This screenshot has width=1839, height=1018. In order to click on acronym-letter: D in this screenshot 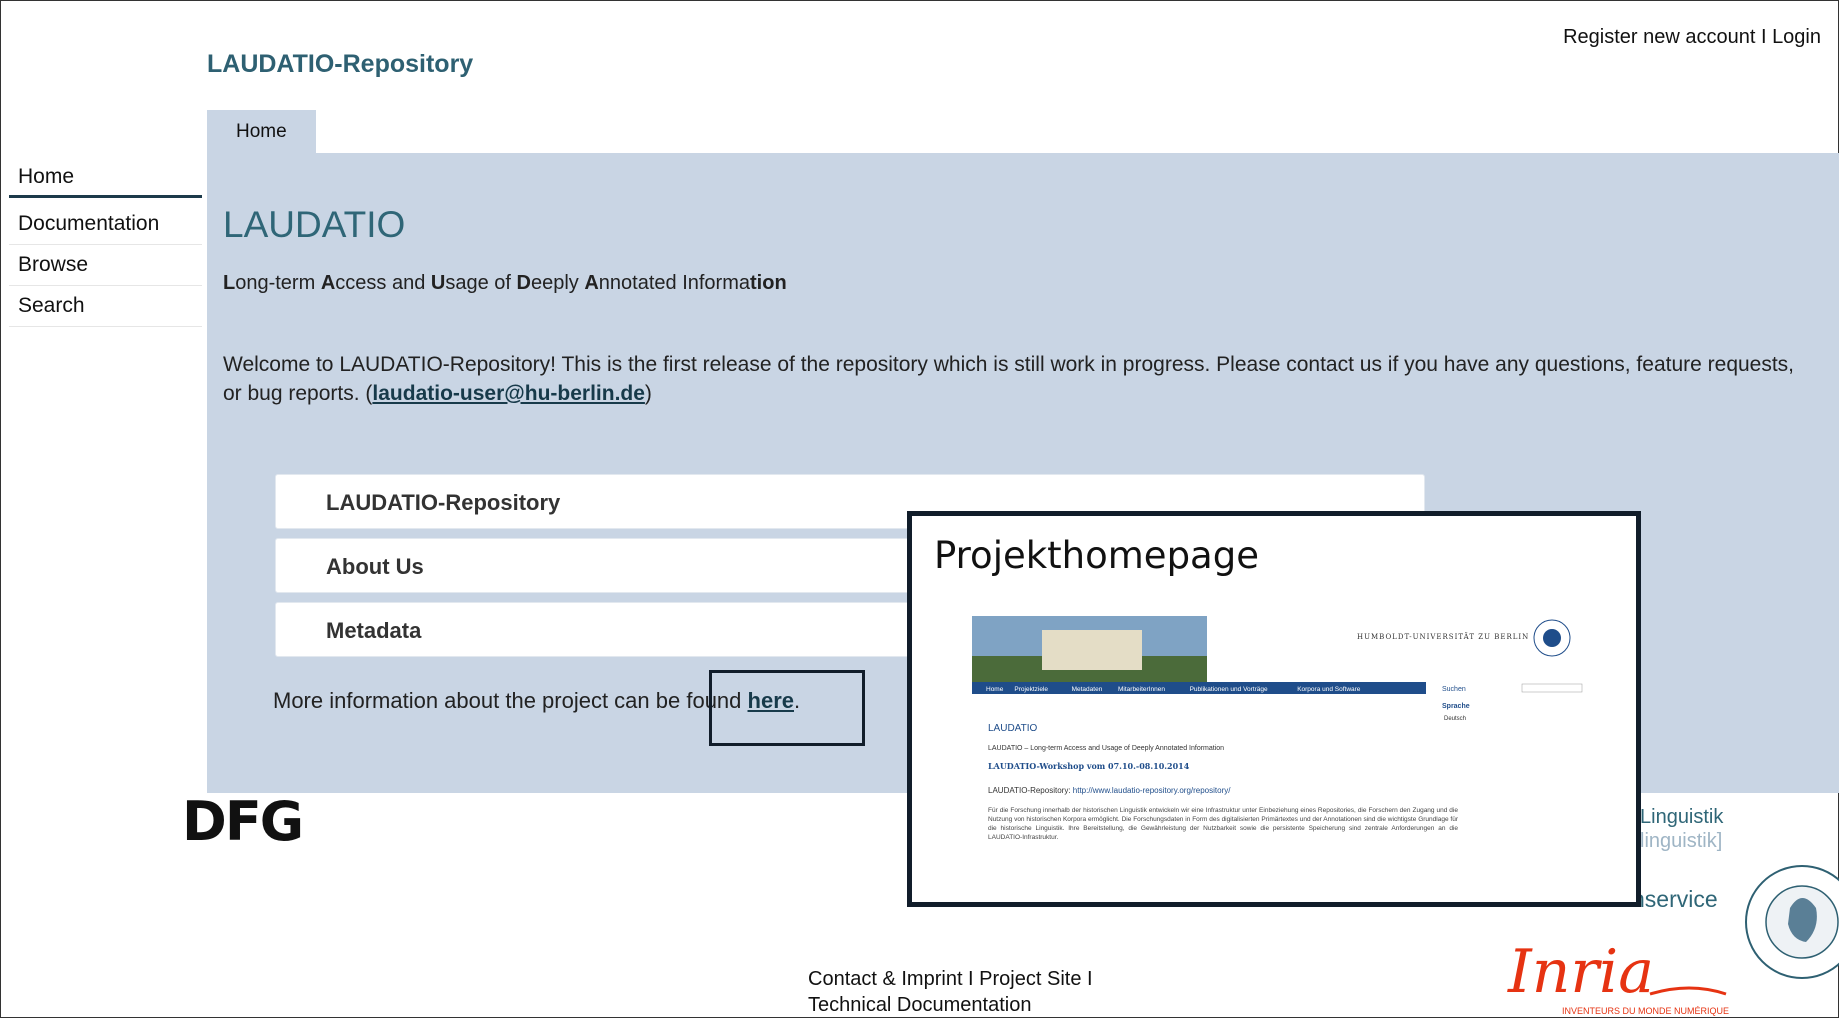, I will do `click(523, 283)`.